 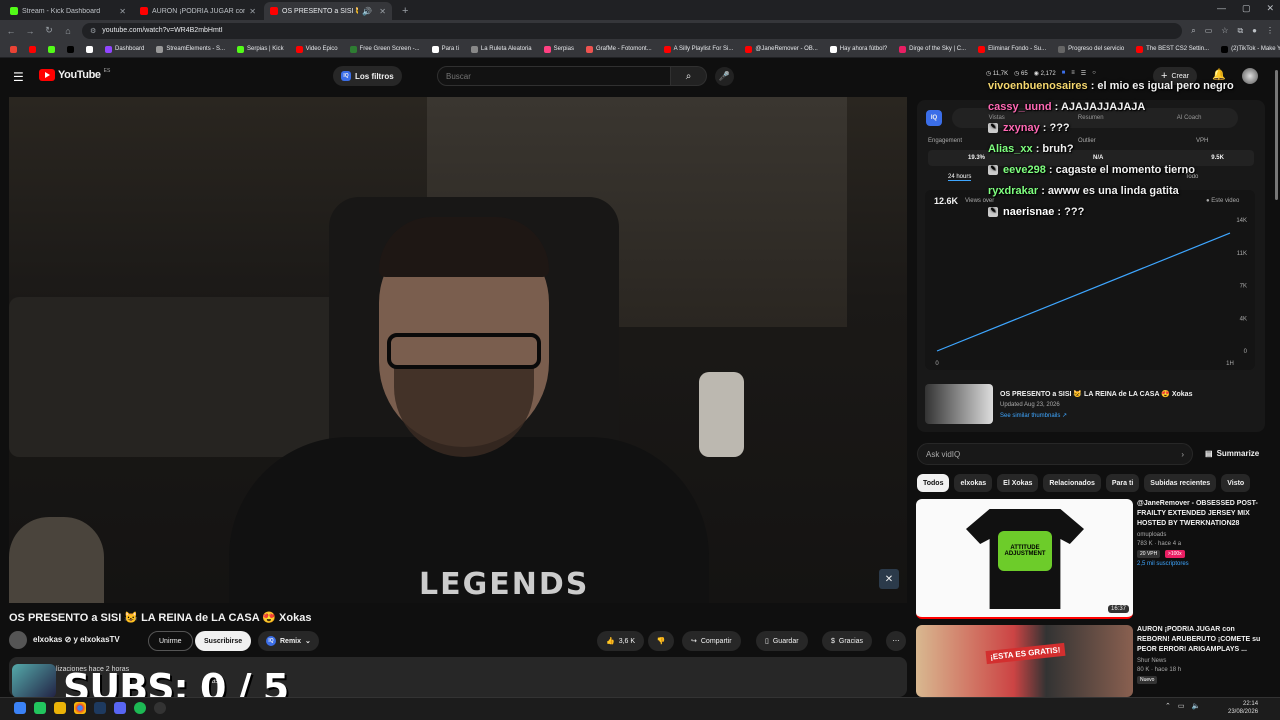 I want to click on obs-icon, so click(x=160, y=708).